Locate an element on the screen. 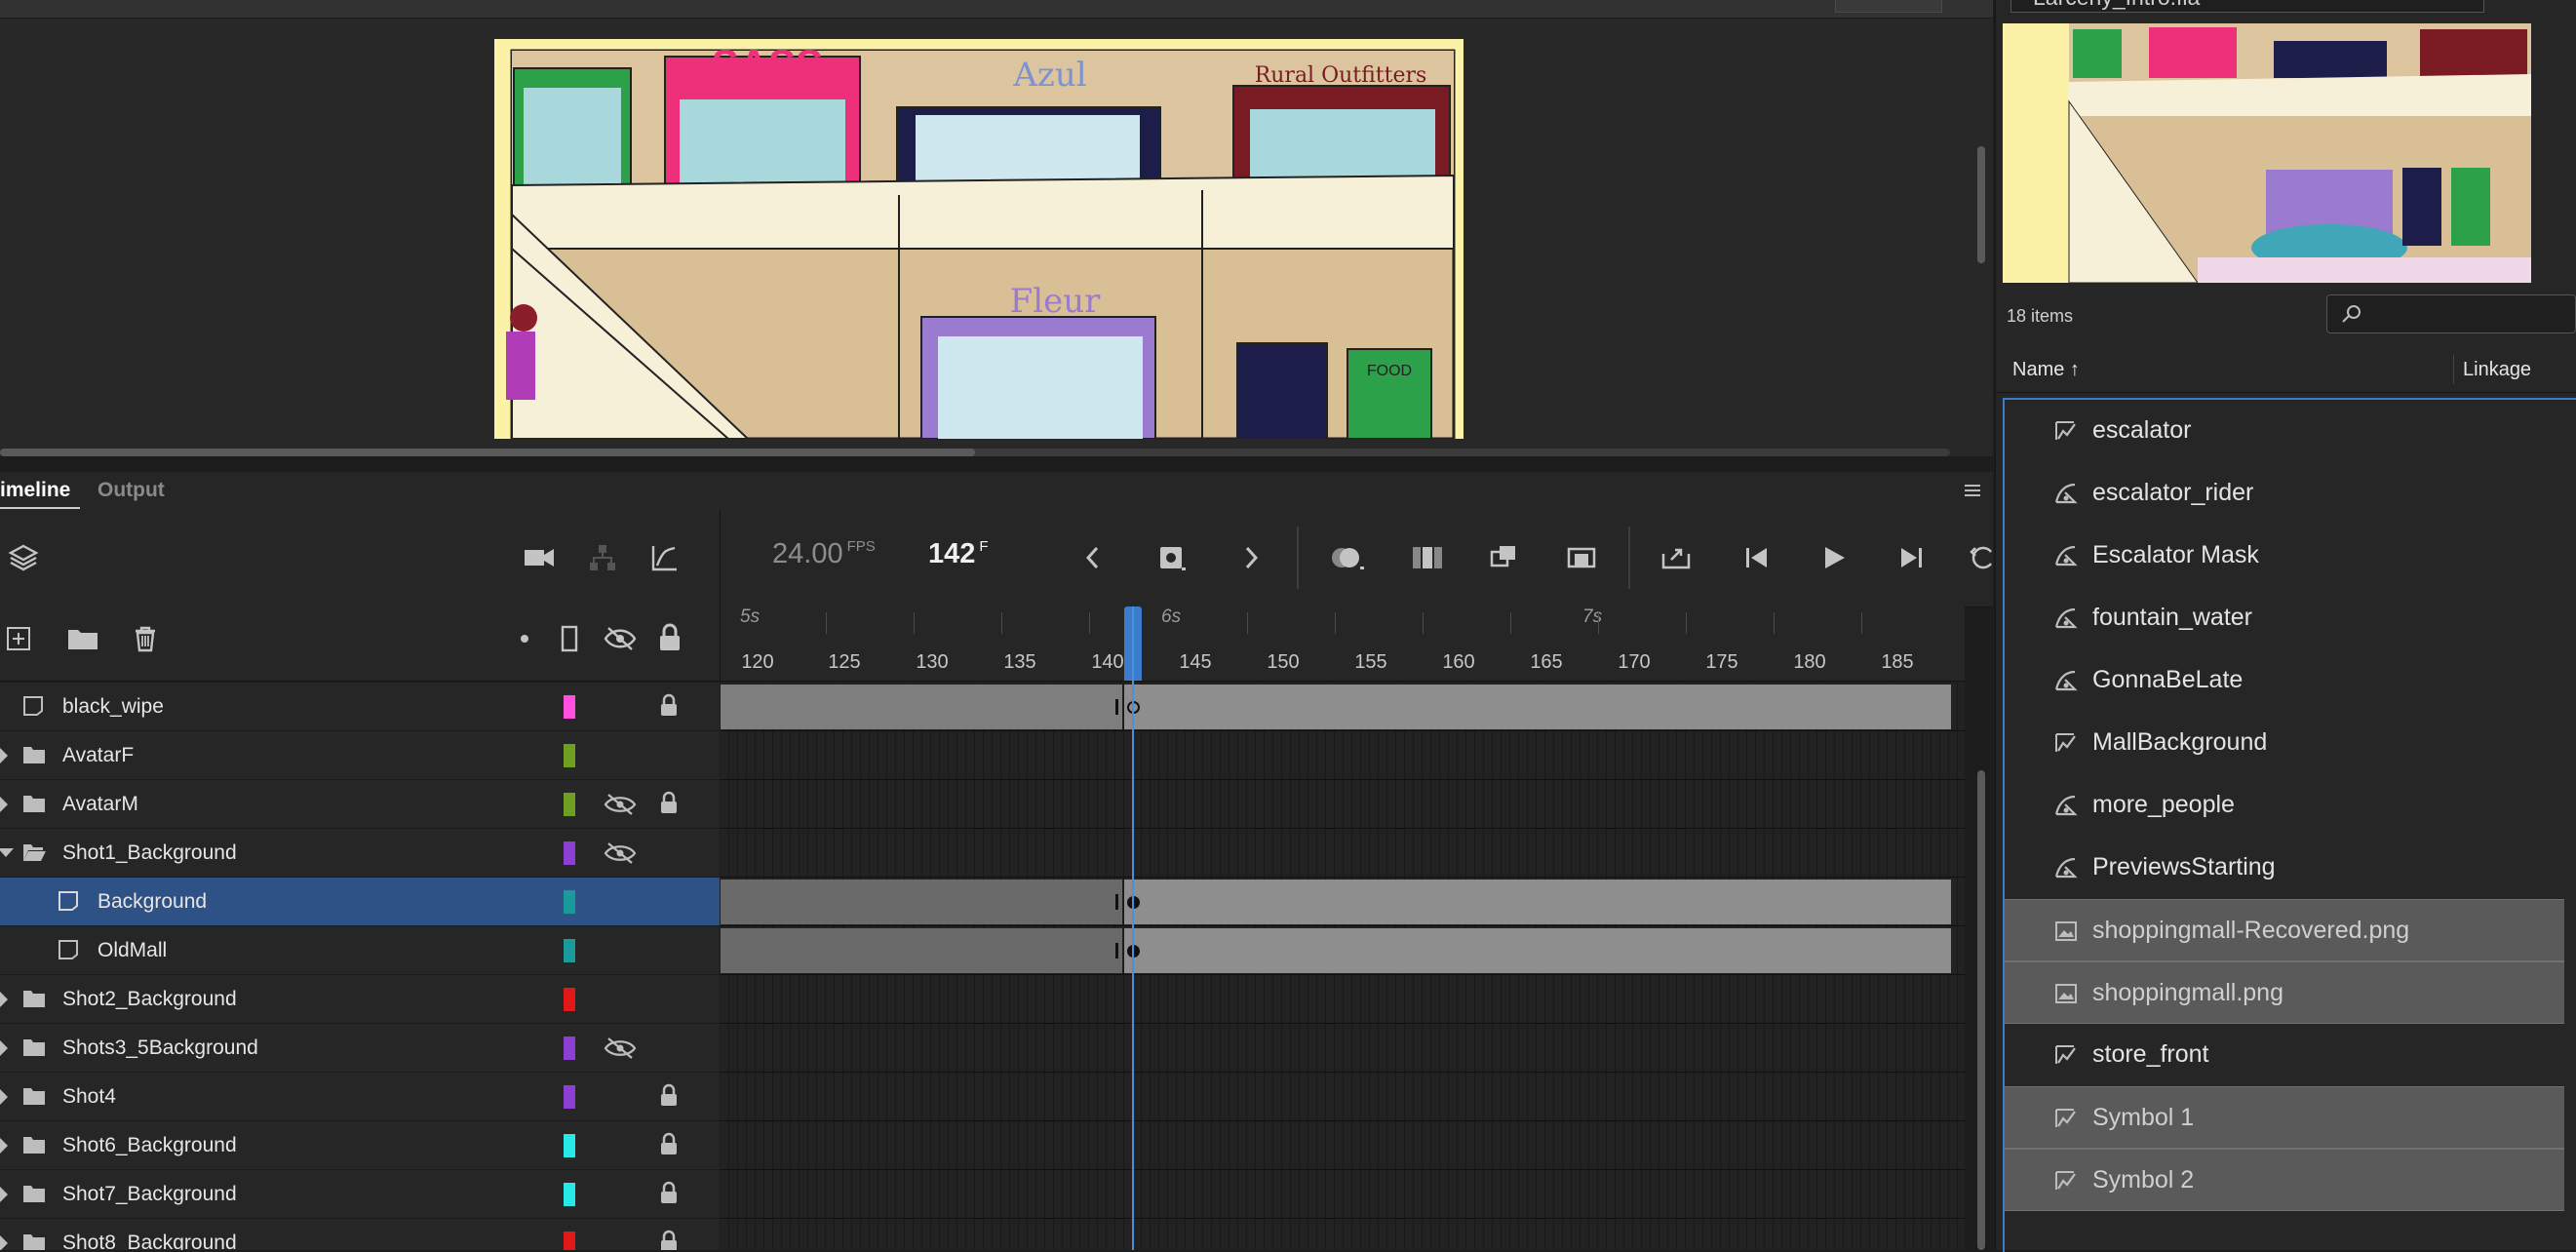 The width and height of the screenshot is (2576, 1252). layer-row: Shots3_5Background is located at coordinates (360, 1048).